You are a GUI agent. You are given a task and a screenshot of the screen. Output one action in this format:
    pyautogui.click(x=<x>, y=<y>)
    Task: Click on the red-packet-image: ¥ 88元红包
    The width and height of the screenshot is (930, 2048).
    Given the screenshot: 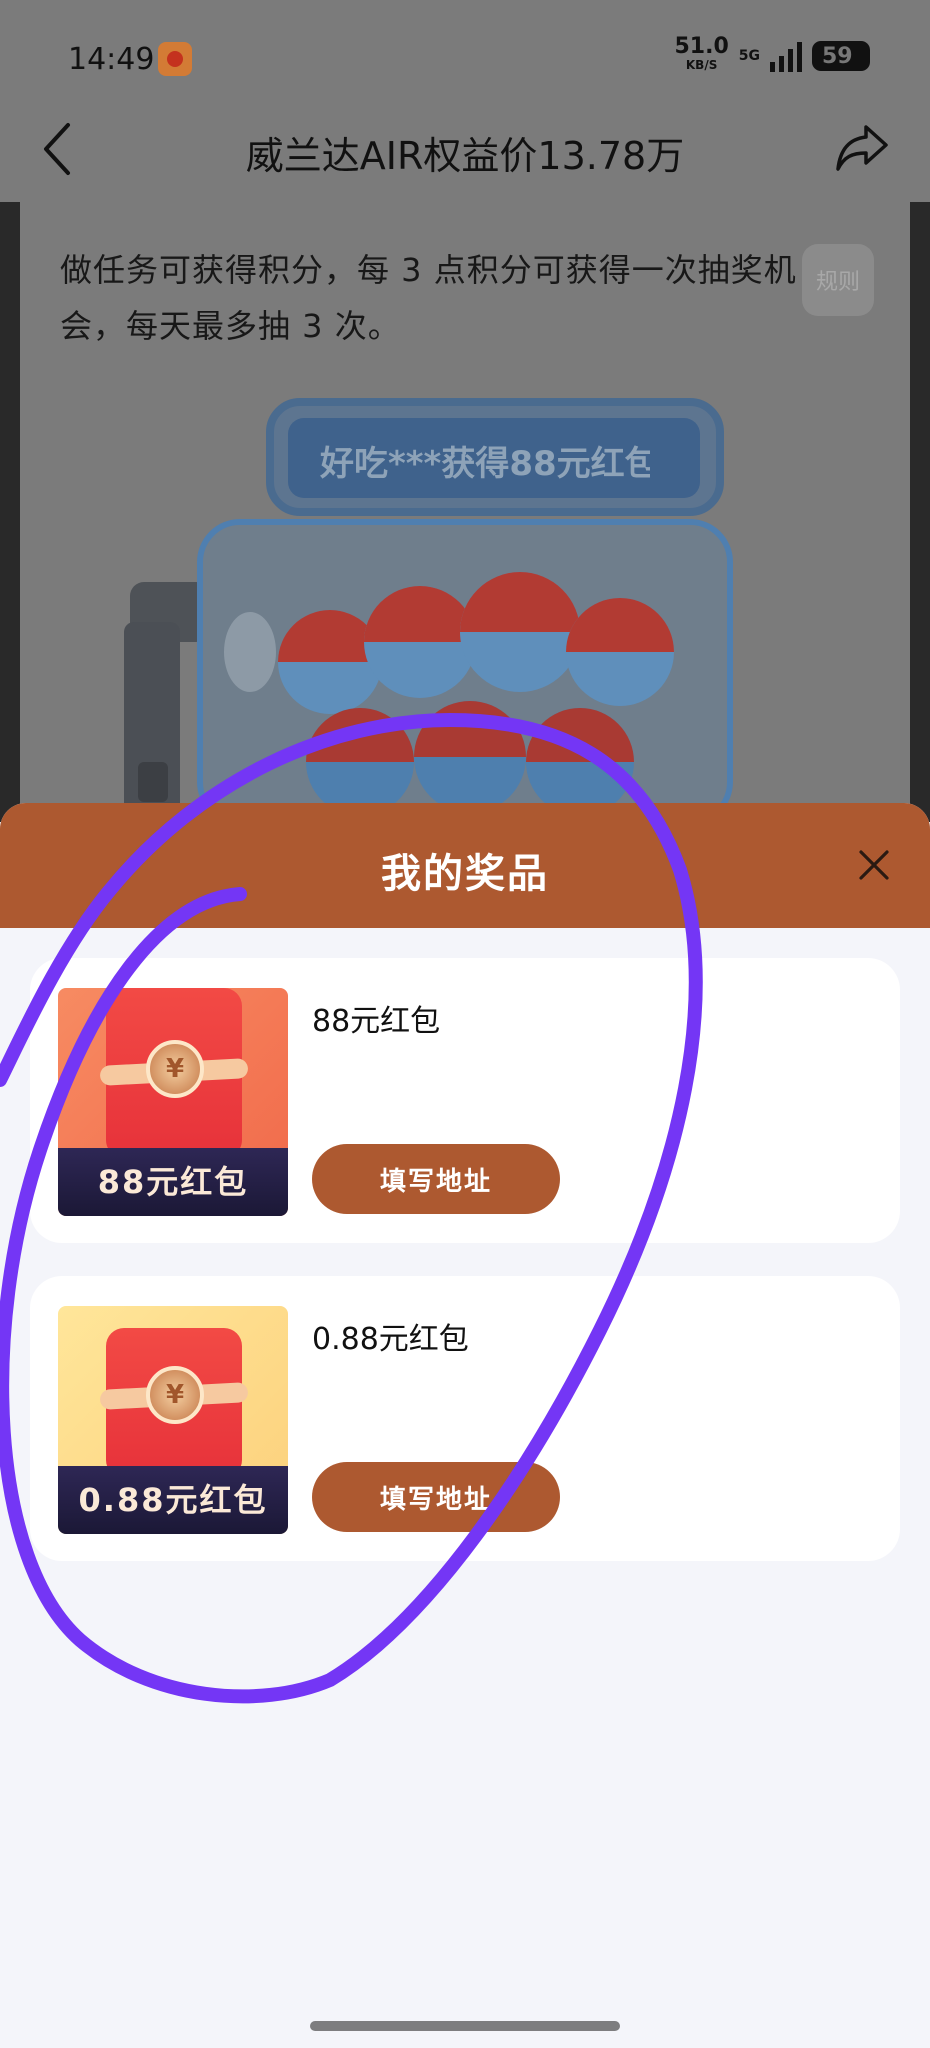 What is the action you would take?
    pyautogui.click(x=173, y=1102)
    